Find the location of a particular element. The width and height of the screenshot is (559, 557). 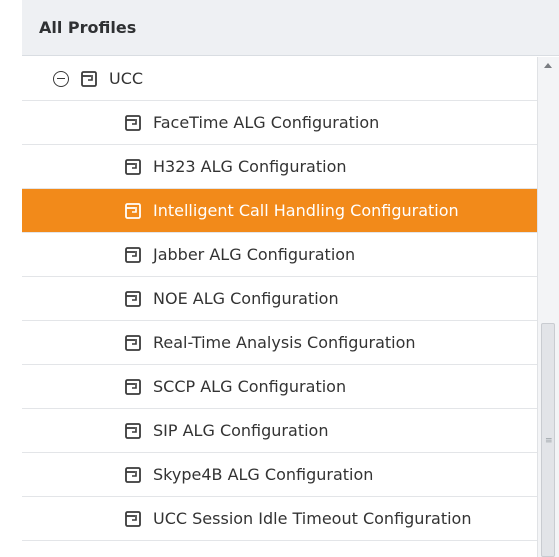

tree-item-label: SCCP ALG Configuration is located at coordinates (250, 386).